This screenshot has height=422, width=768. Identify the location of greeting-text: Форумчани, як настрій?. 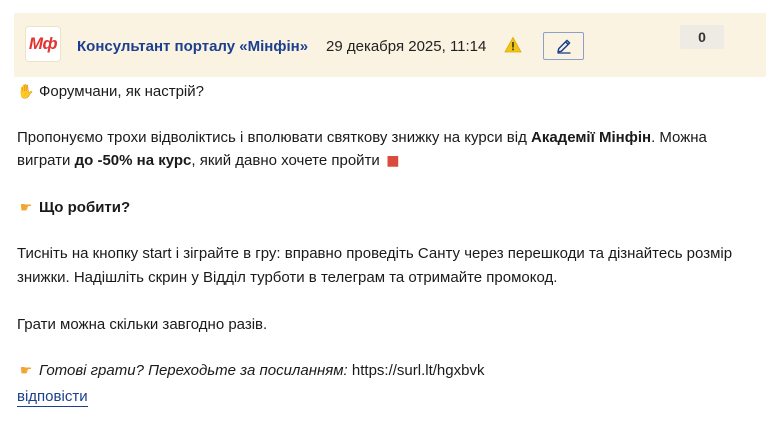
(121, 91).